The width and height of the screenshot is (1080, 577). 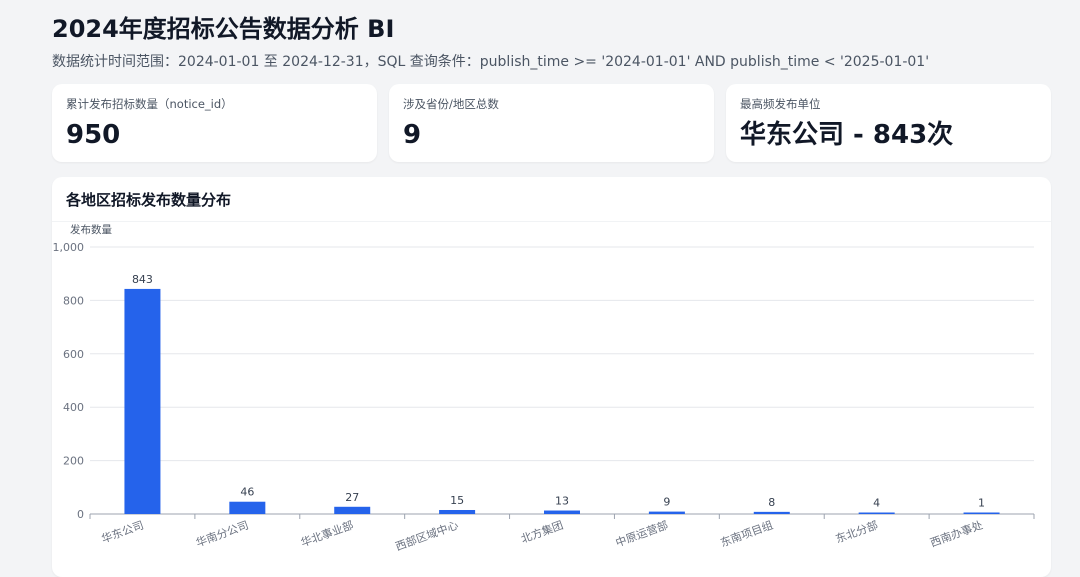 I want to click on y-tick-label: 400, so click(x=73, y=407).